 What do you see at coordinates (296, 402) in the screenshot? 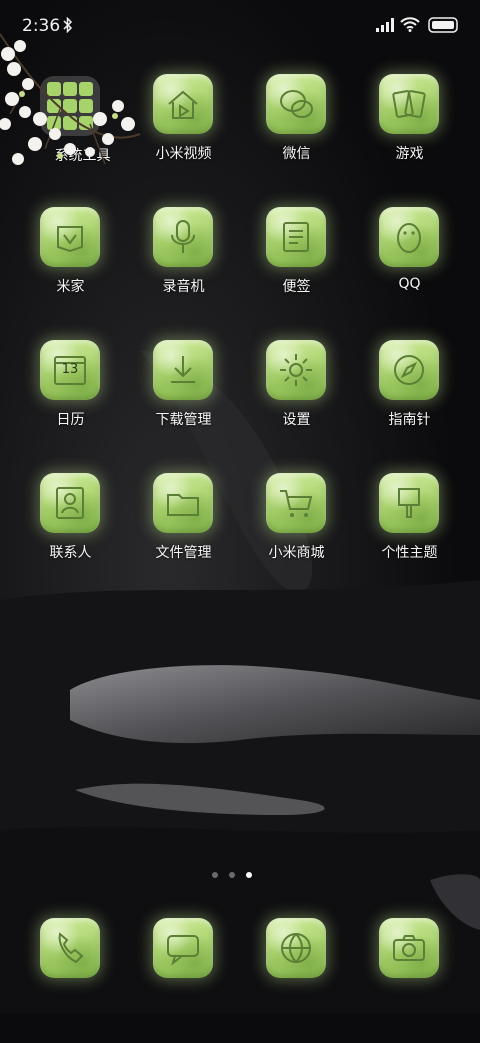
I see `app-settings: 设置` at bounding box center [296, 402].